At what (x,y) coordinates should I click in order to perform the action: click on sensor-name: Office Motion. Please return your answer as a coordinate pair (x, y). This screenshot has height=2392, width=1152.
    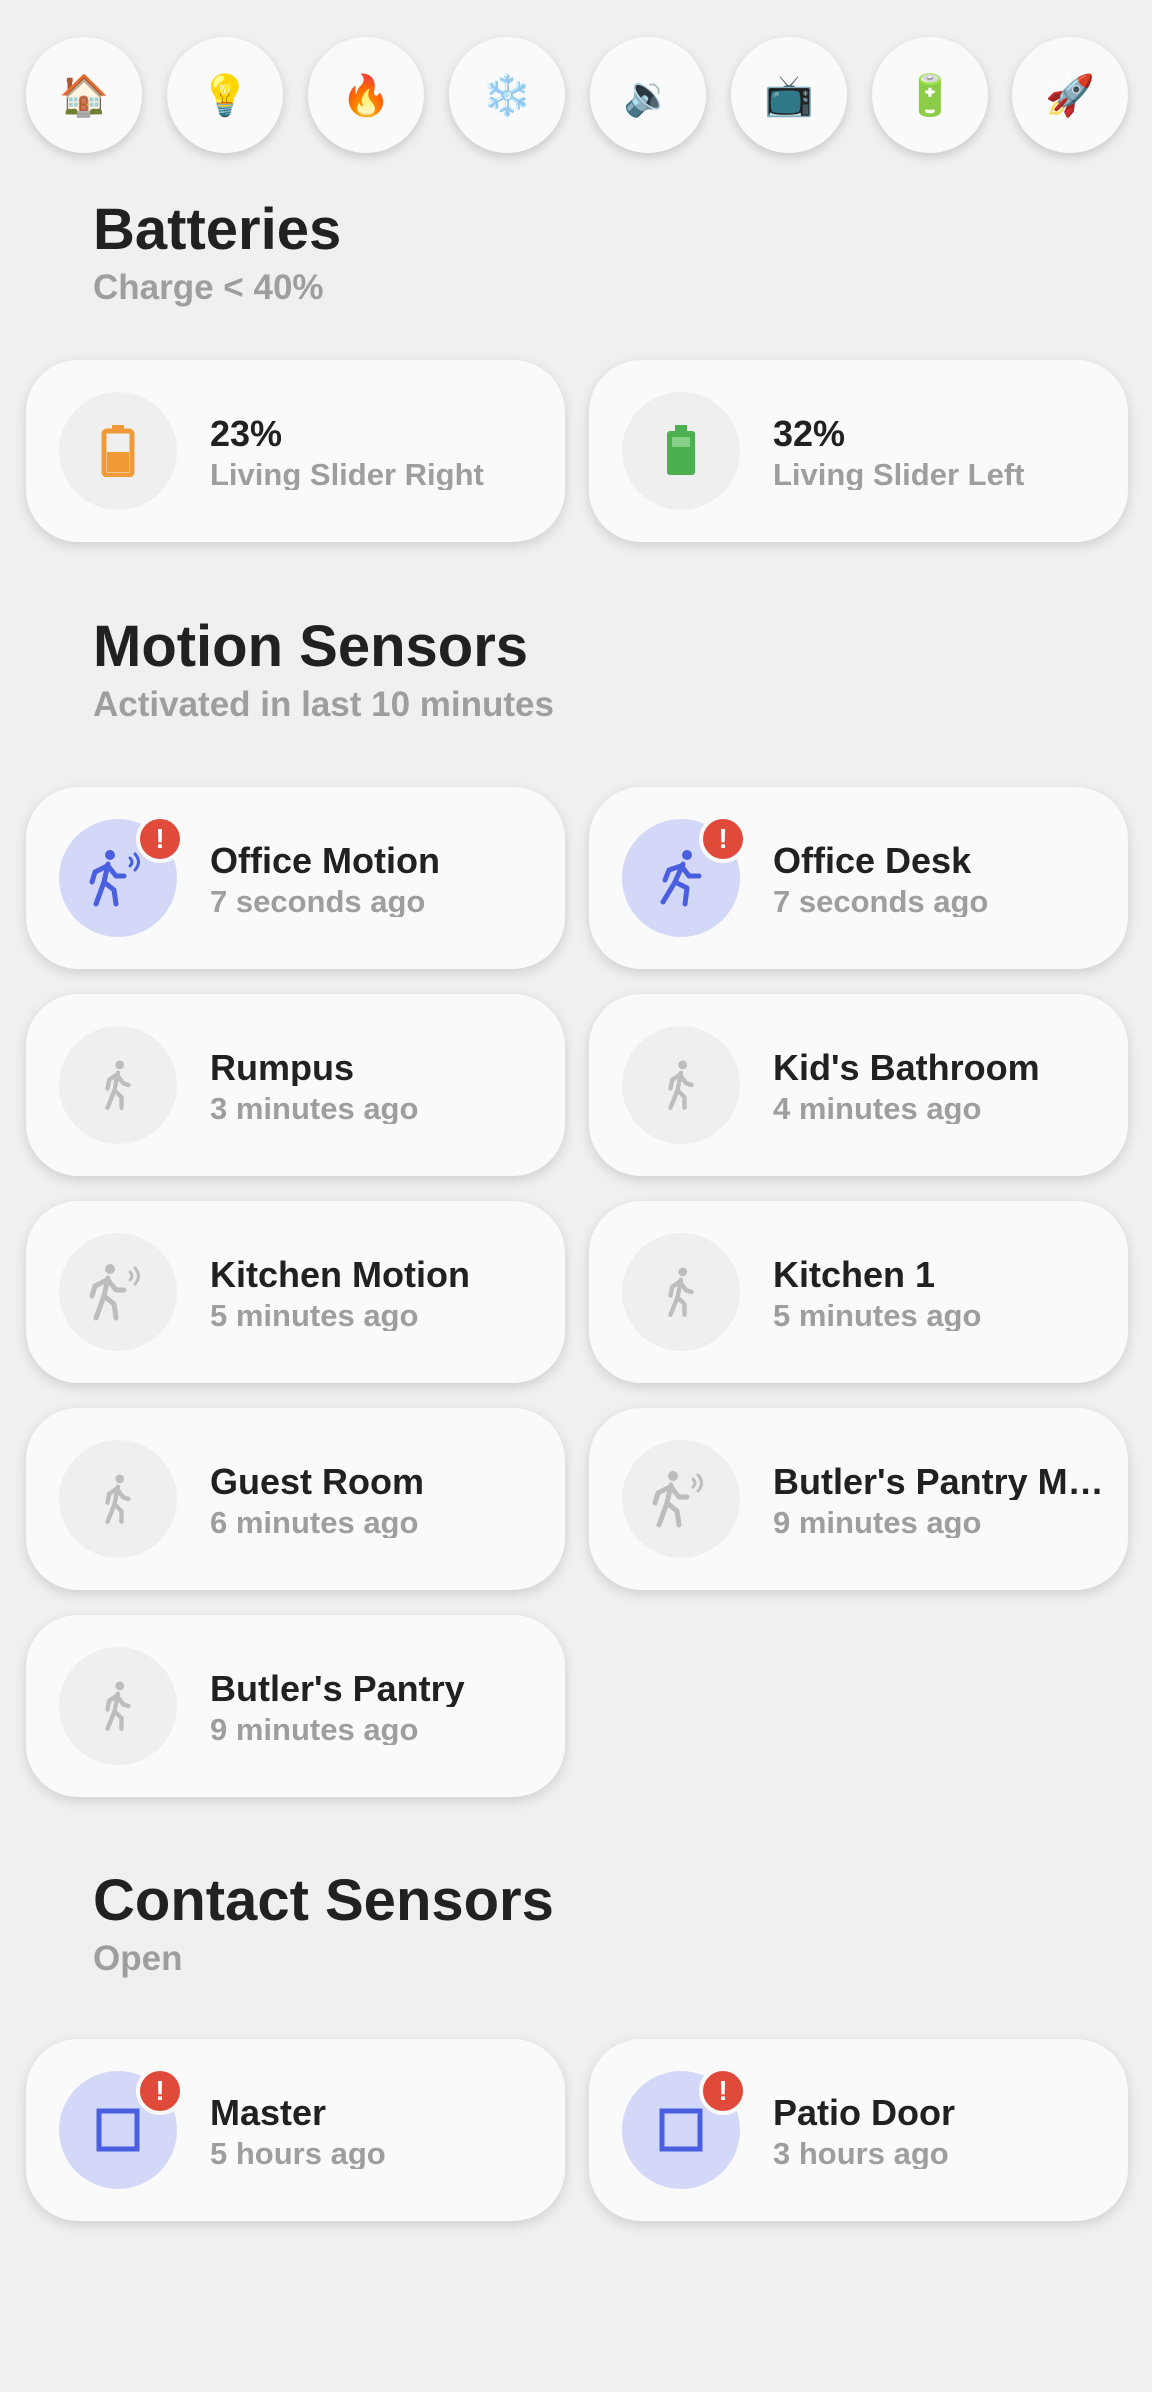
    Looking at the image, I should click on (325, 861).